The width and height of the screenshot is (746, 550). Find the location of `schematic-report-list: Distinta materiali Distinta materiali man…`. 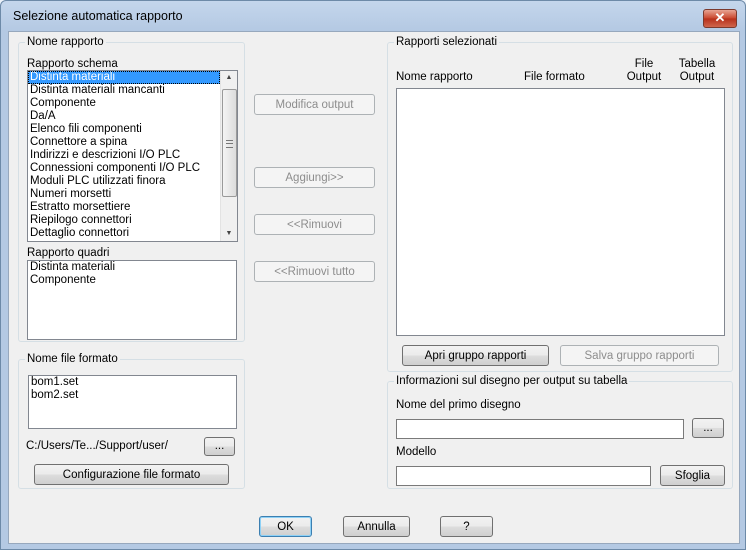

schematic-report-list: Distinta materiali Distinta materiali man… is located at coordinates (132, 156).